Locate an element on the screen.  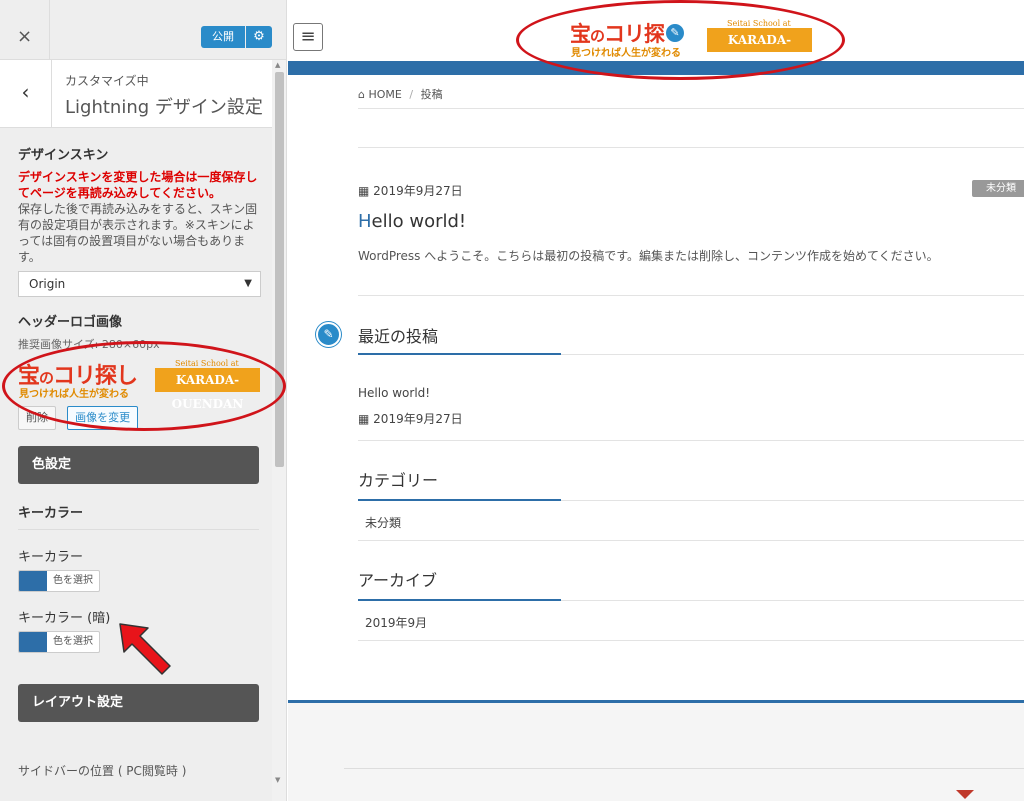
hamburger-menu-icon: ≡ is located at coordinates (308, 37).